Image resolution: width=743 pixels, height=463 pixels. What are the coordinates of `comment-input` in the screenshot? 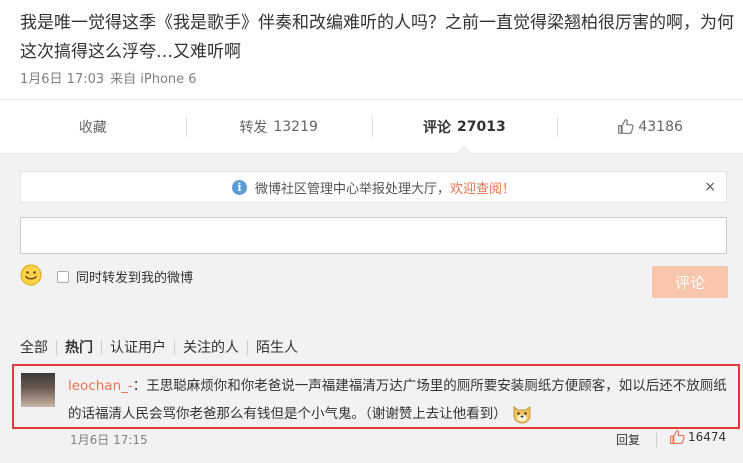 It's located at (373, 235).